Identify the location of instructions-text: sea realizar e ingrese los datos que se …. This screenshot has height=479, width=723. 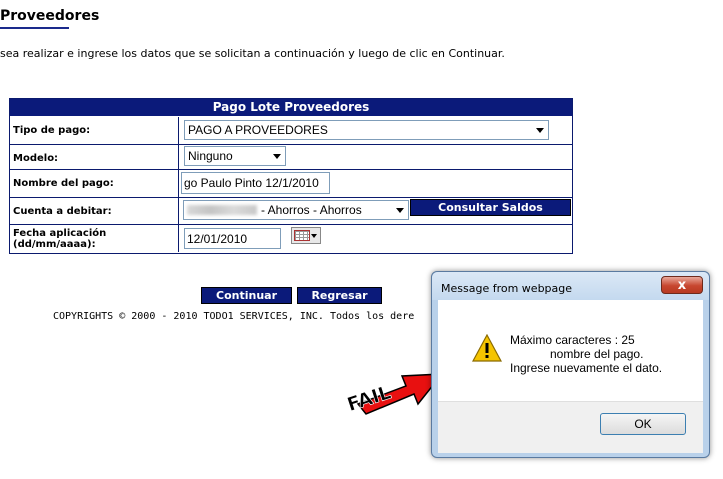
(252, 53).